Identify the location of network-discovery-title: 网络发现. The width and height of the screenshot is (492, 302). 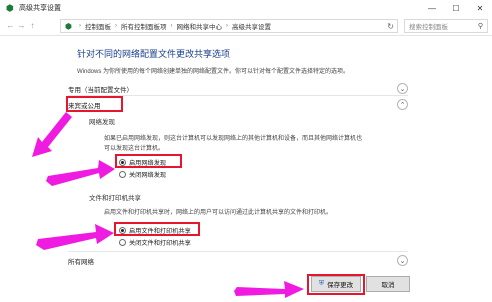
(102, 122).